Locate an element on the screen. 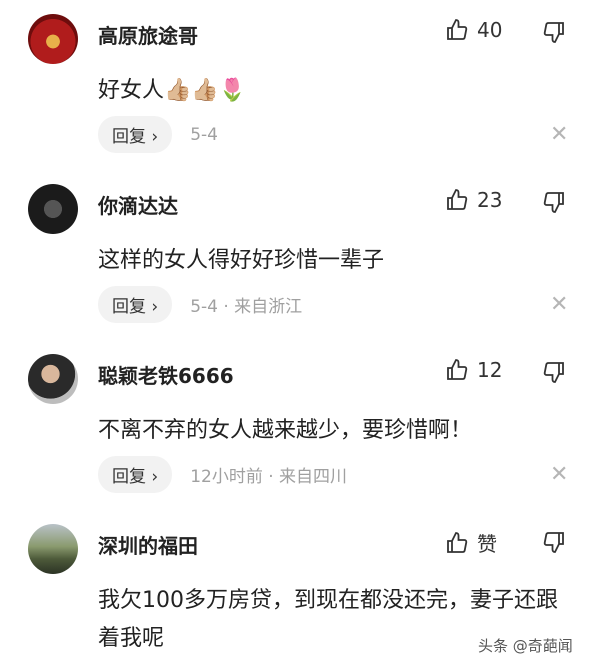  like-count: 23 is located at coordinates (490, 200).